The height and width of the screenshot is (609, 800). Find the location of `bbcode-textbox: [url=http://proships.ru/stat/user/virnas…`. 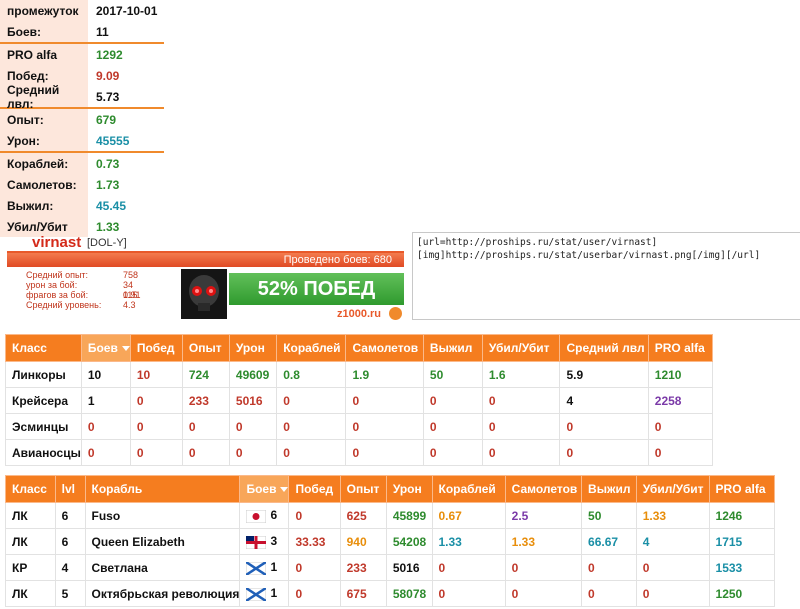

bbcode-textbox: [url=http://proships.ru/stat/user/virnas… is located at coordinates (606, 276).